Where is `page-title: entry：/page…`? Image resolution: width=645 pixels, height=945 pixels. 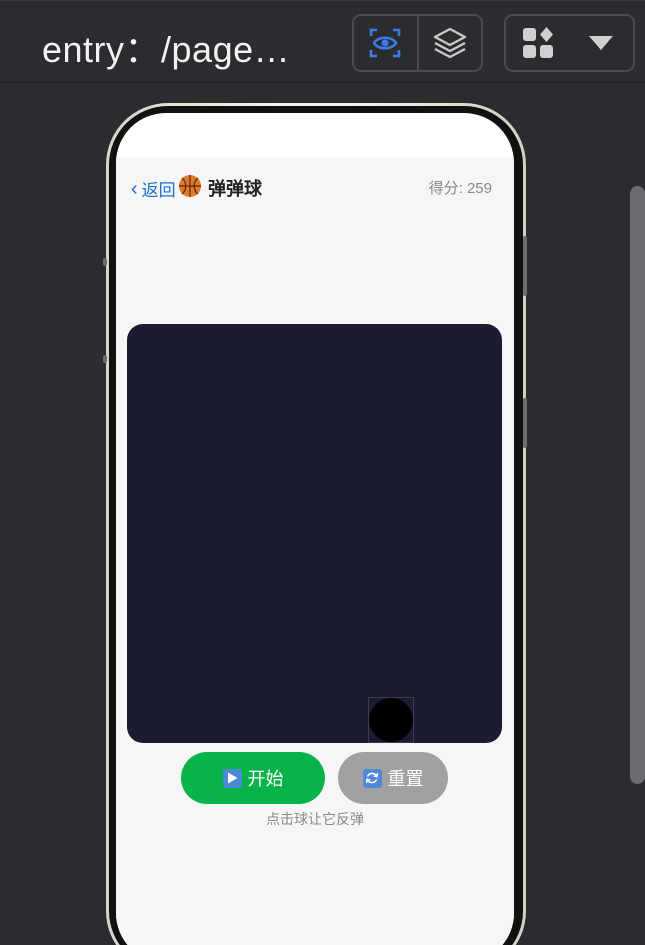 page-title: entry：/page… is located at coordinates (166, 49).